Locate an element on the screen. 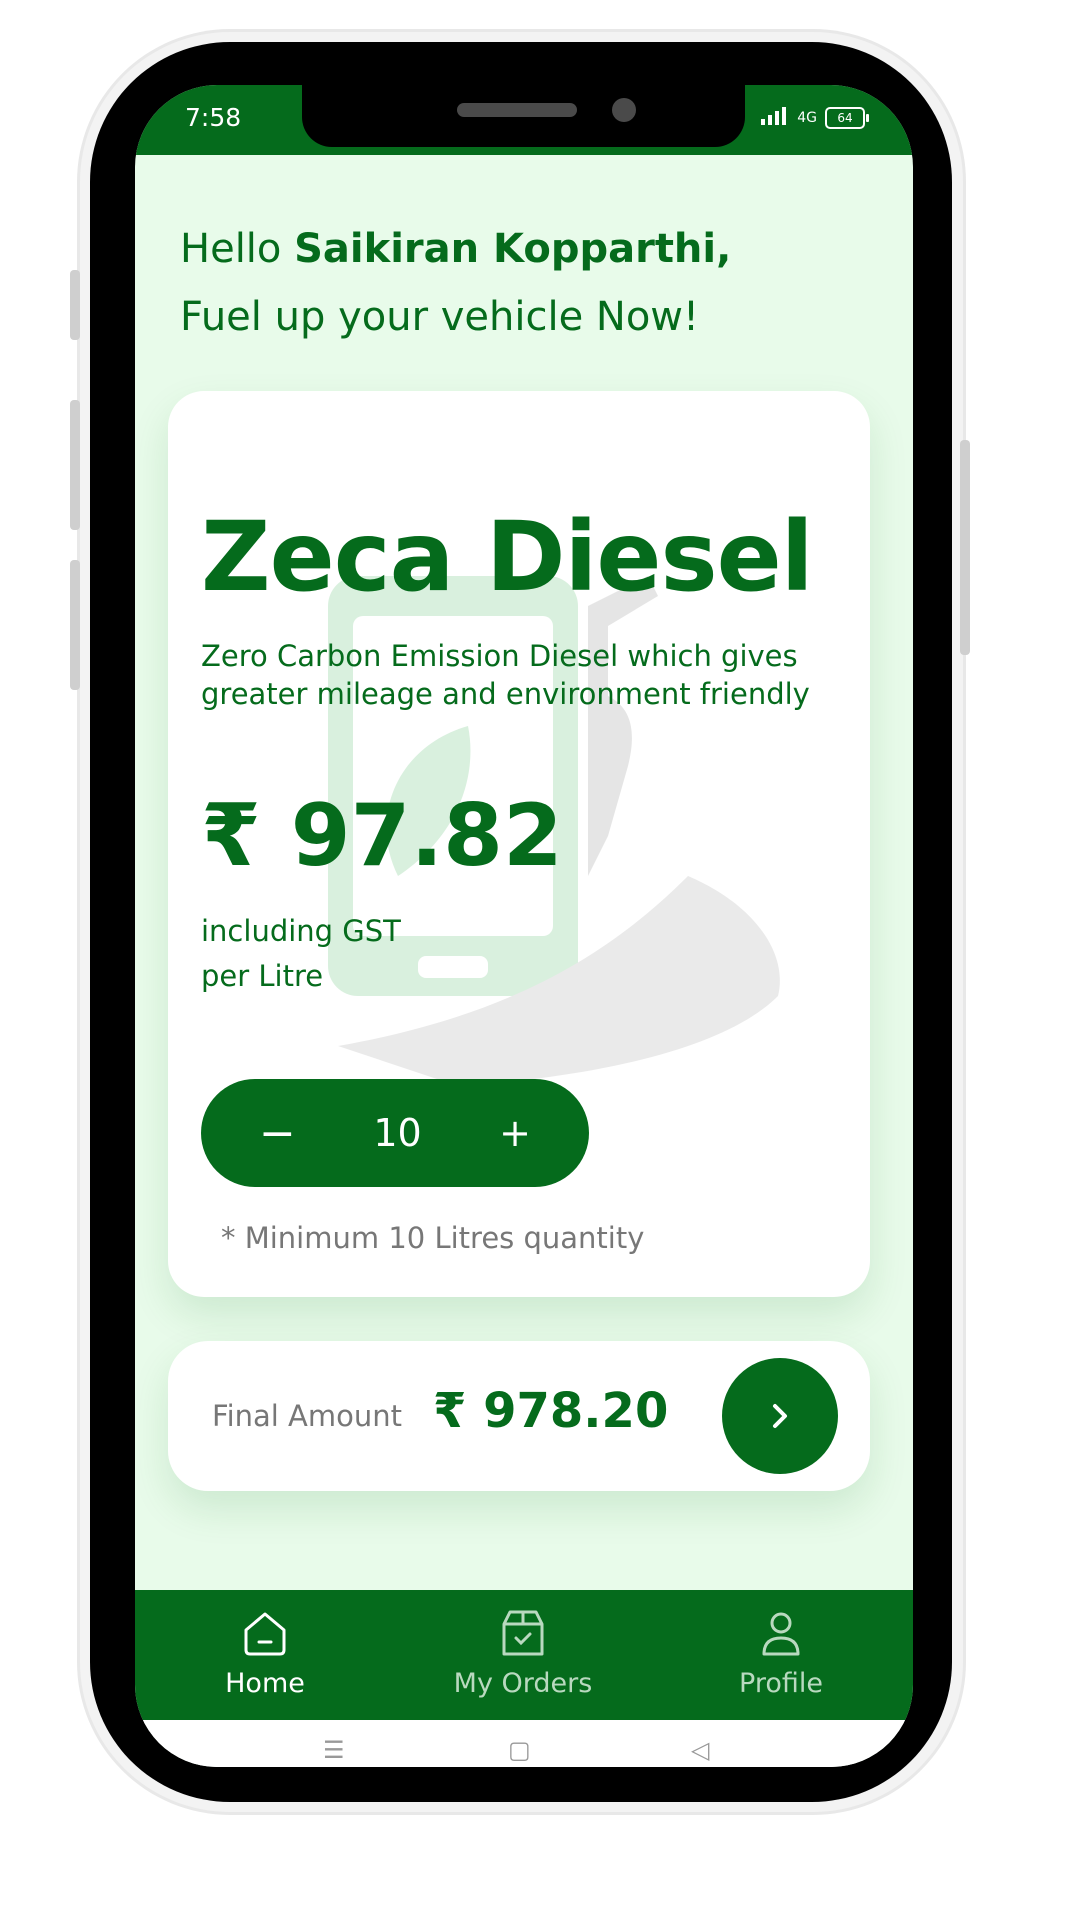 This screenshot has height=1920, width=1080. nav-home: Home is located at coordinates (265, 1653).